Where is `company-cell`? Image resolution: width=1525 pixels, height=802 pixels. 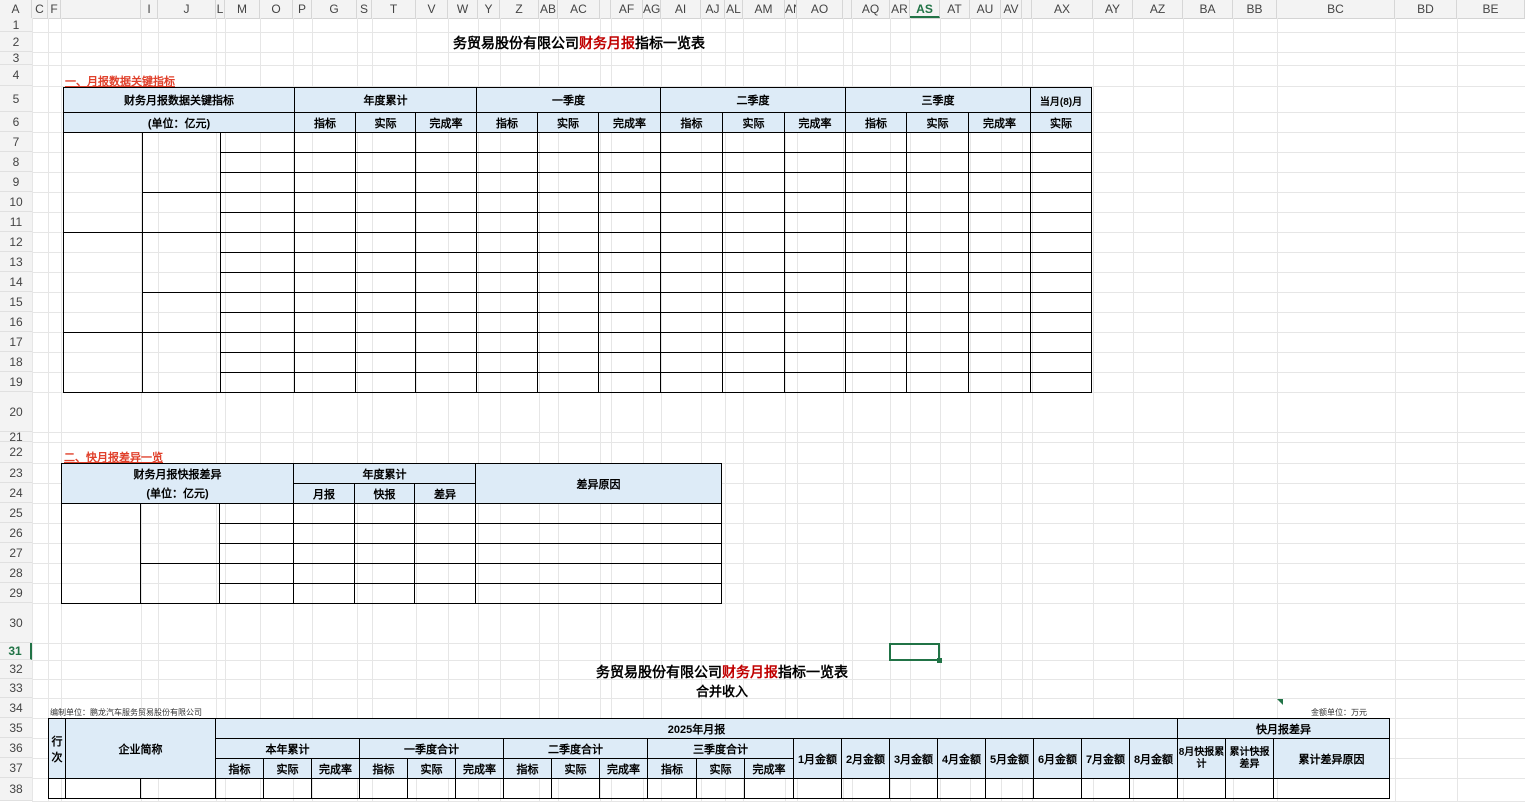
company-cell is located at coordinates (103, 788).